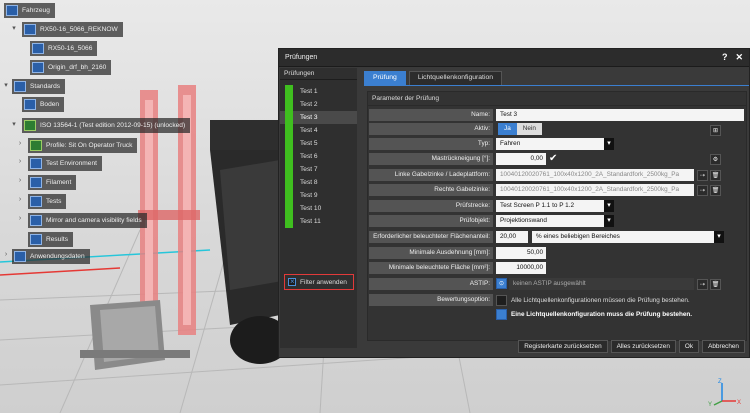 This screenshot has height=413, width=750. Describe the element at coordinates (318, 74) in the screenshot. I see `tests-header: Prüfungen` at that location.